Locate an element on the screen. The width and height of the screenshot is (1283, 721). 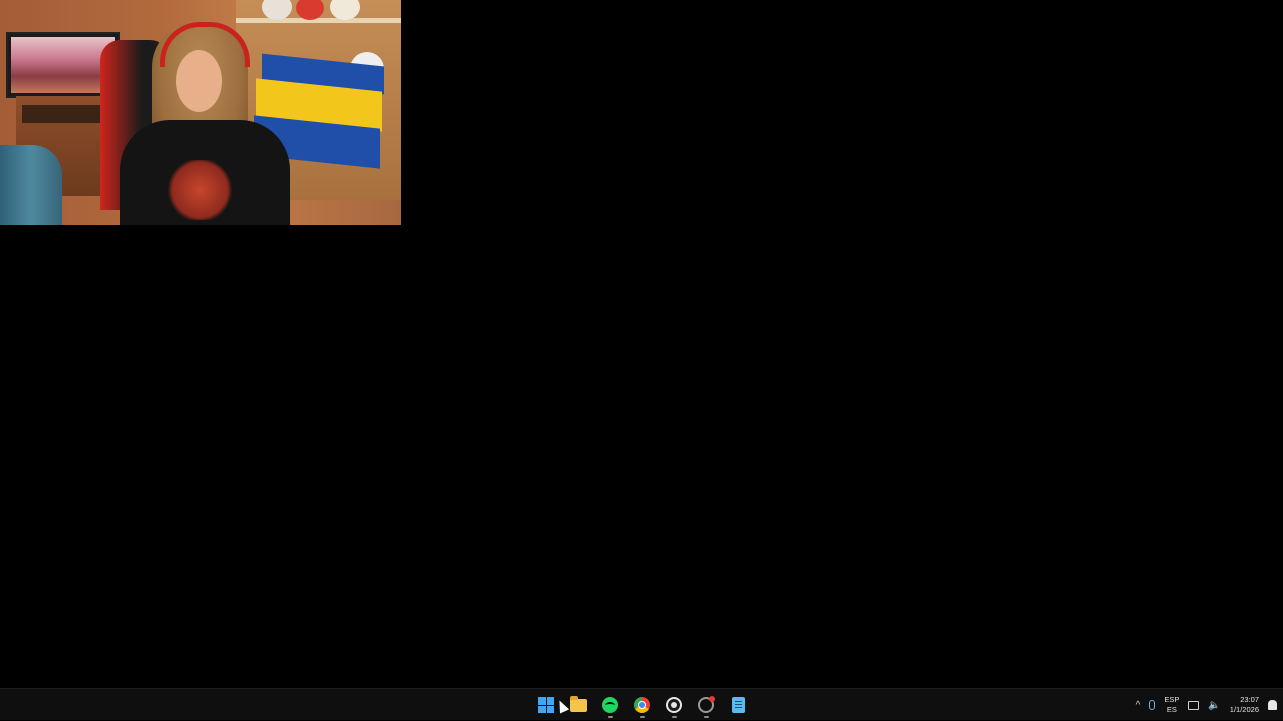
volume-icon: 🔈 is located at coordinates (1214, 705).